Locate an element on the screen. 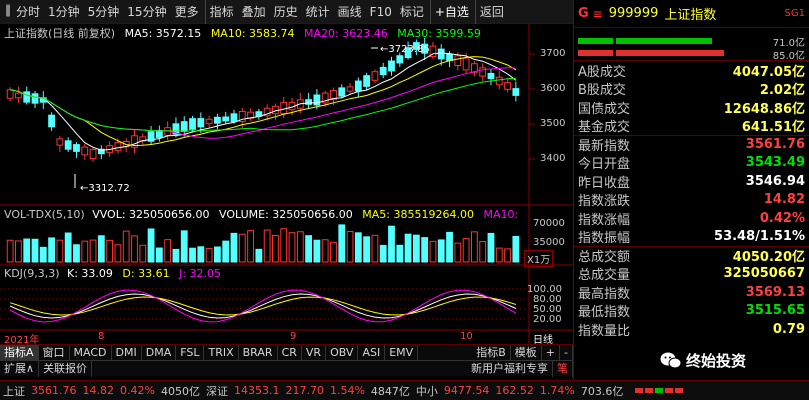  tab-macd: MACD is located at coordinates (91, 352).